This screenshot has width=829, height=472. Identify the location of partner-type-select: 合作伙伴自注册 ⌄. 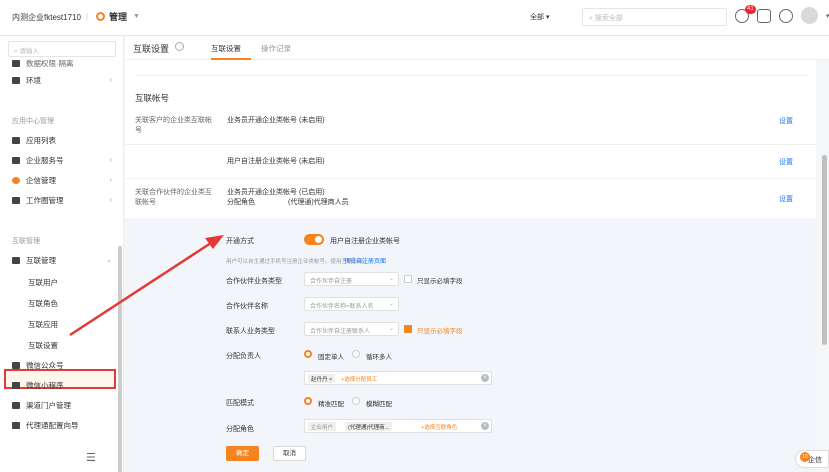
(351, 279).